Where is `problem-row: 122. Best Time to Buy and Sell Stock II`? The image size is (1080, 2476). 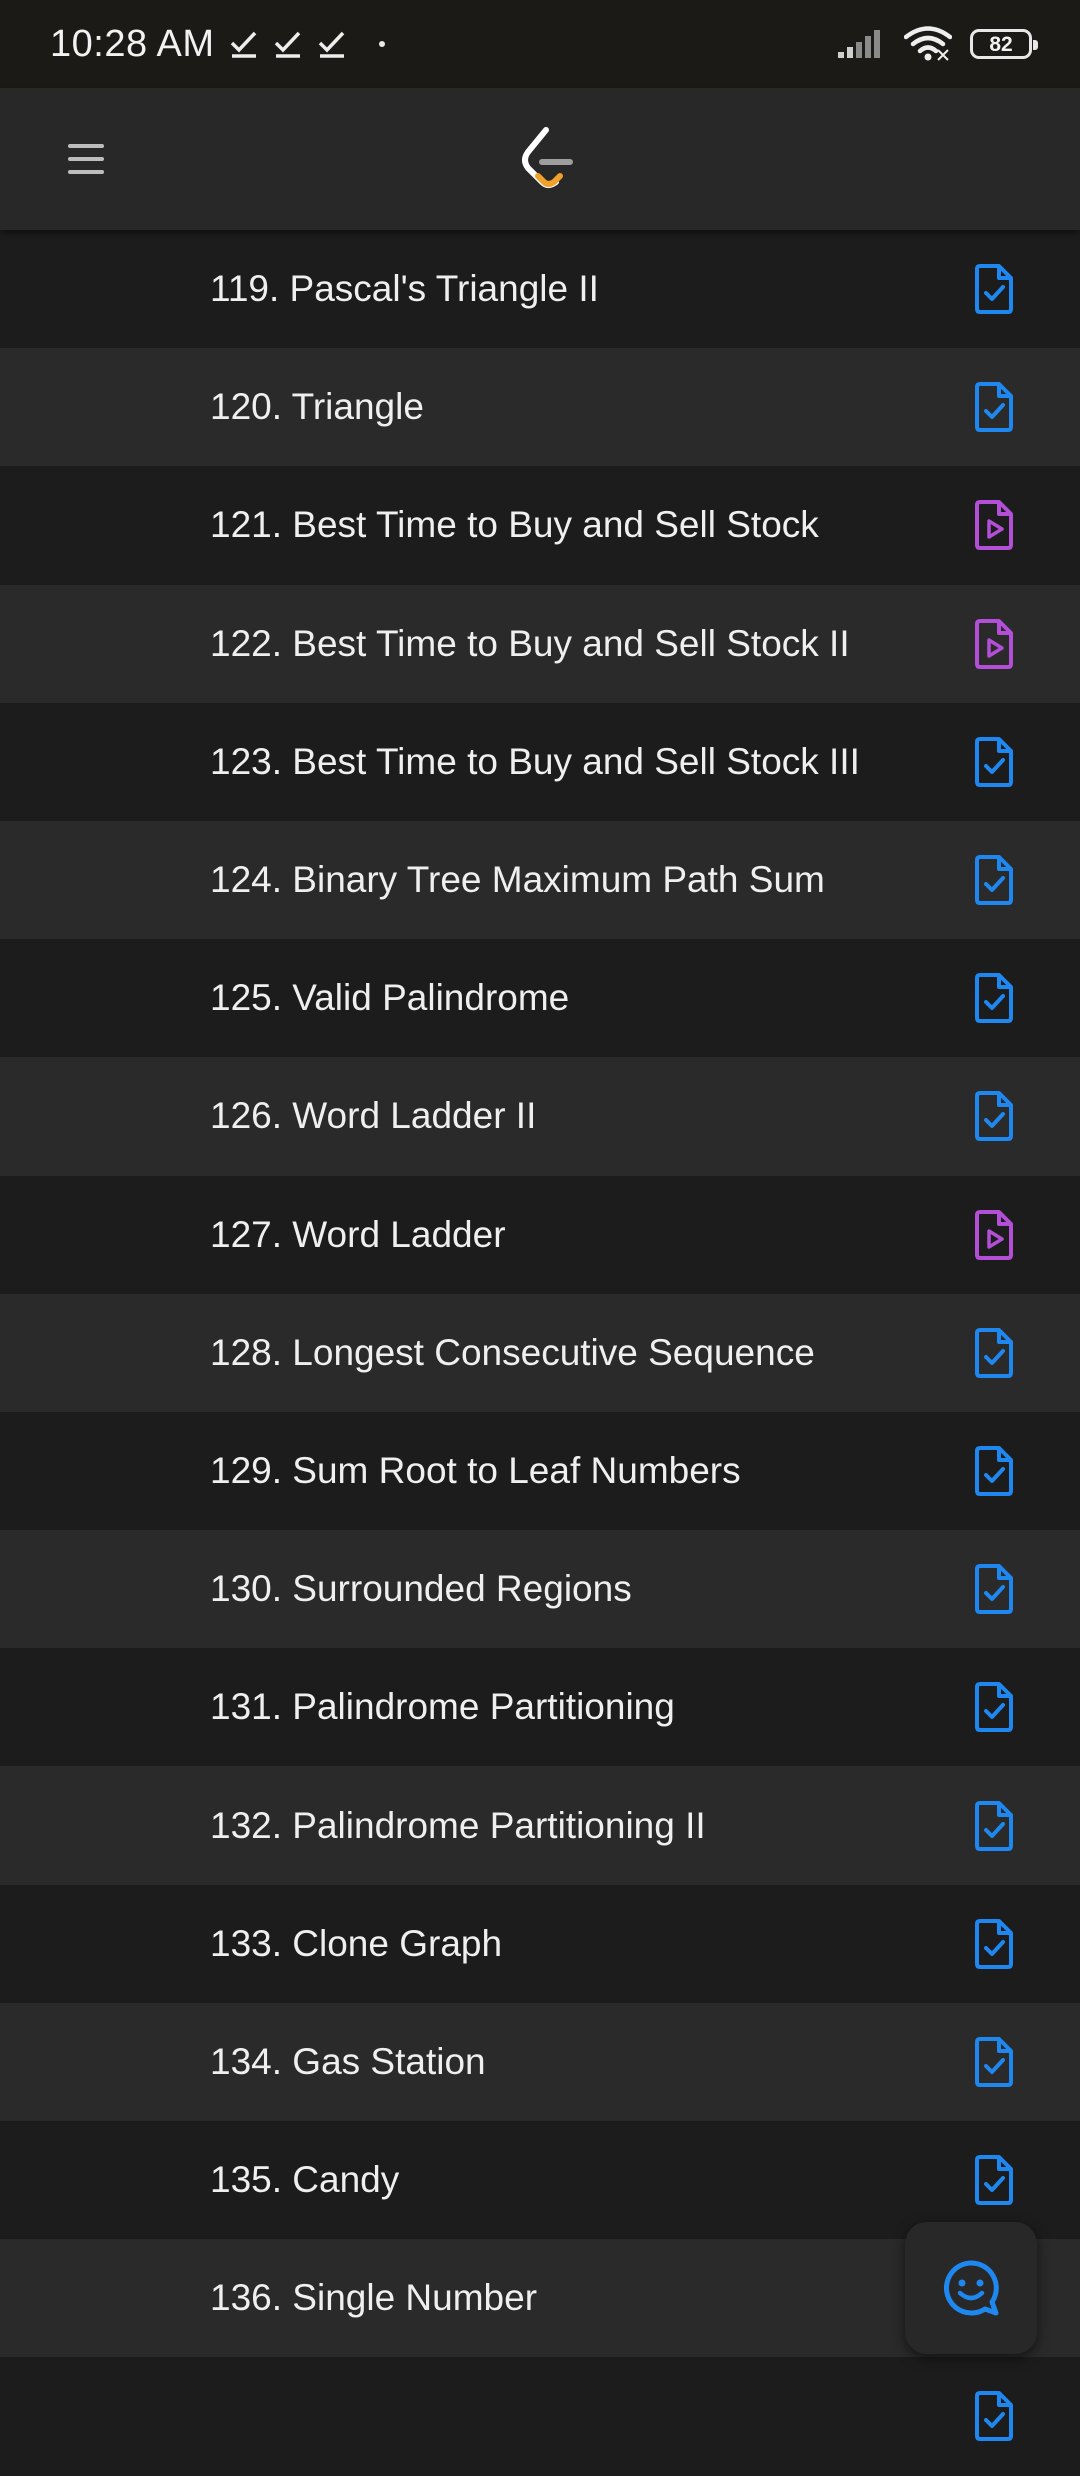
problem-row: 122. Best Time to Buy and Sell Stock II is located at coordinates (540, 643).